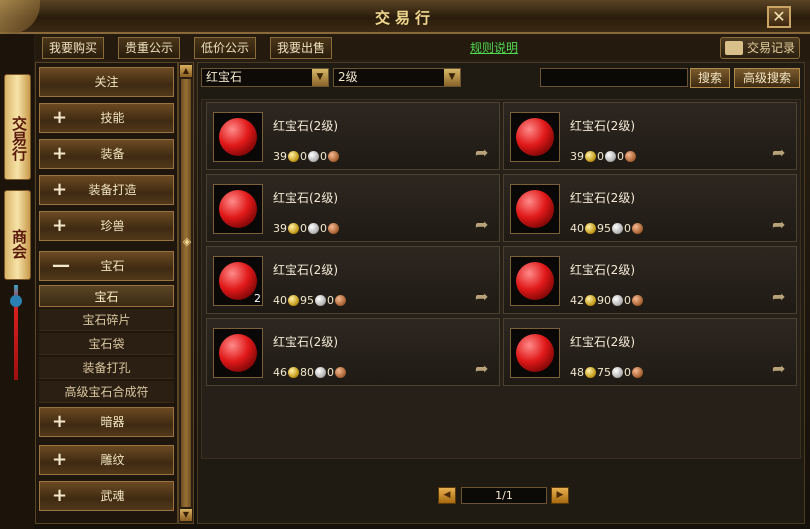  Describe the element at coordinates (494, 47) in the screenshot. I see `rules-link: 规则说明` at that location.